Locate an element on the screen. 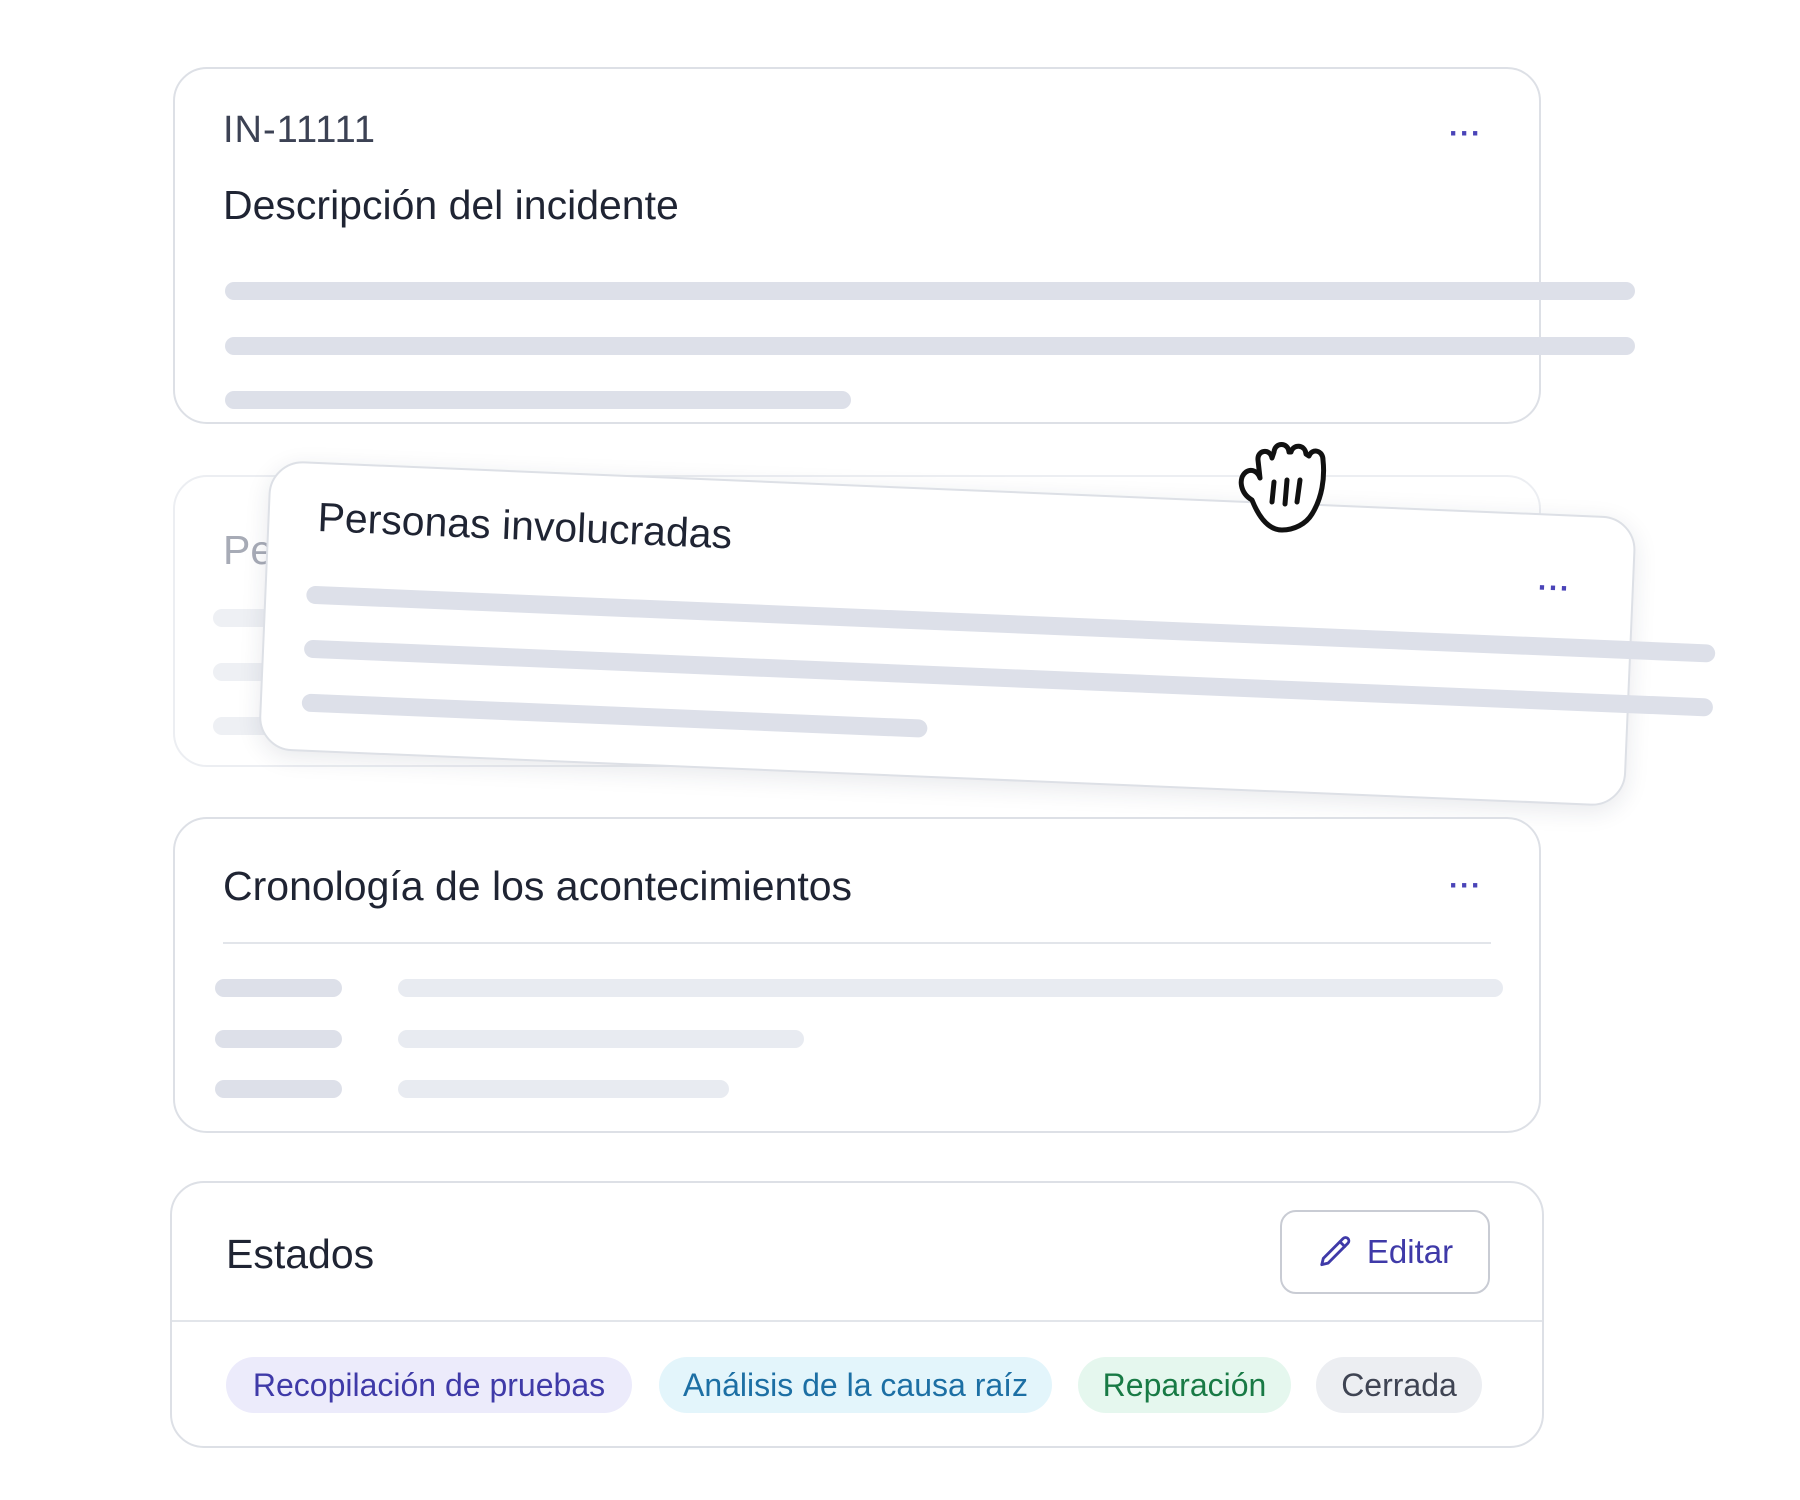 The height and width of the screenshot is (1500, 1800). incident-description-title: Descripción del incidente is located at coordinates (451, 205).